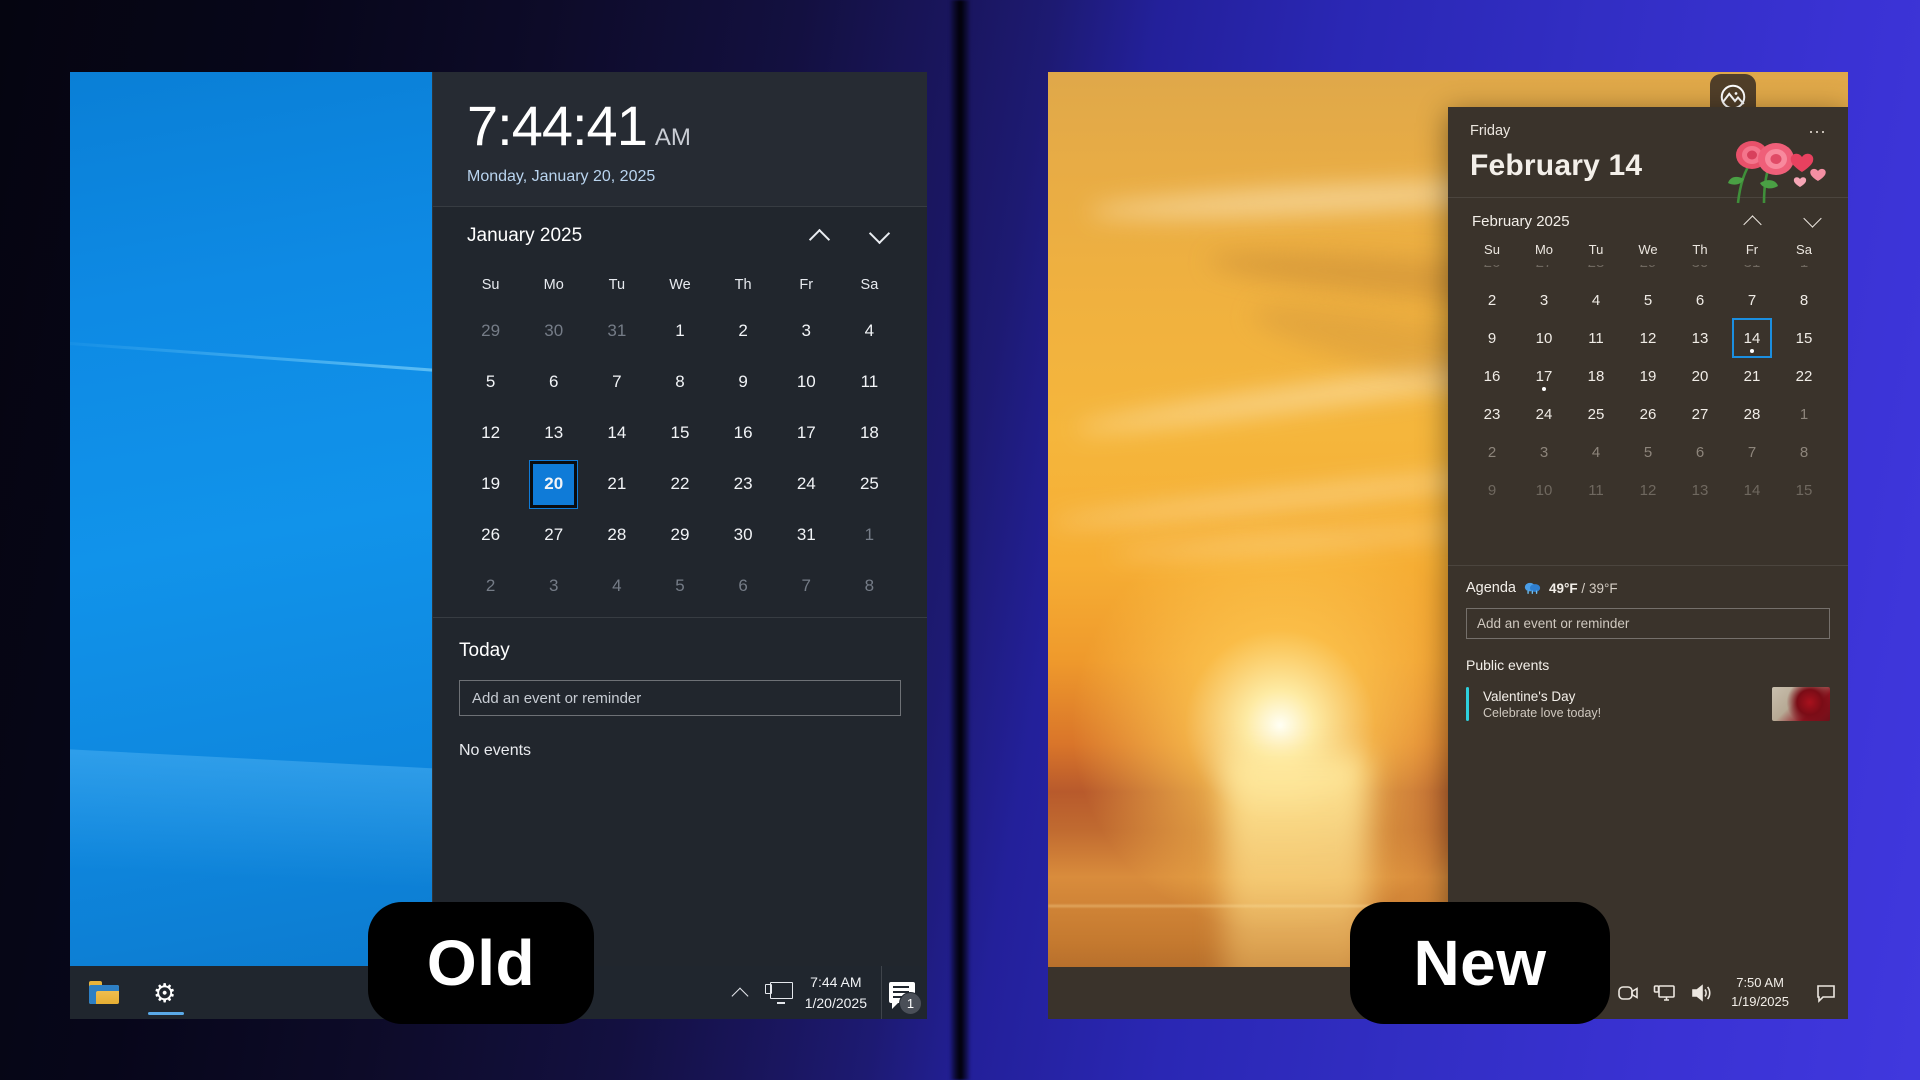 The height and width of the screenshot is (1080, 1920). What do you see at coordinates (1544, 376) in the screenshot?
I see `new-calendar-day: 17` at bounding box center [1544, 376].